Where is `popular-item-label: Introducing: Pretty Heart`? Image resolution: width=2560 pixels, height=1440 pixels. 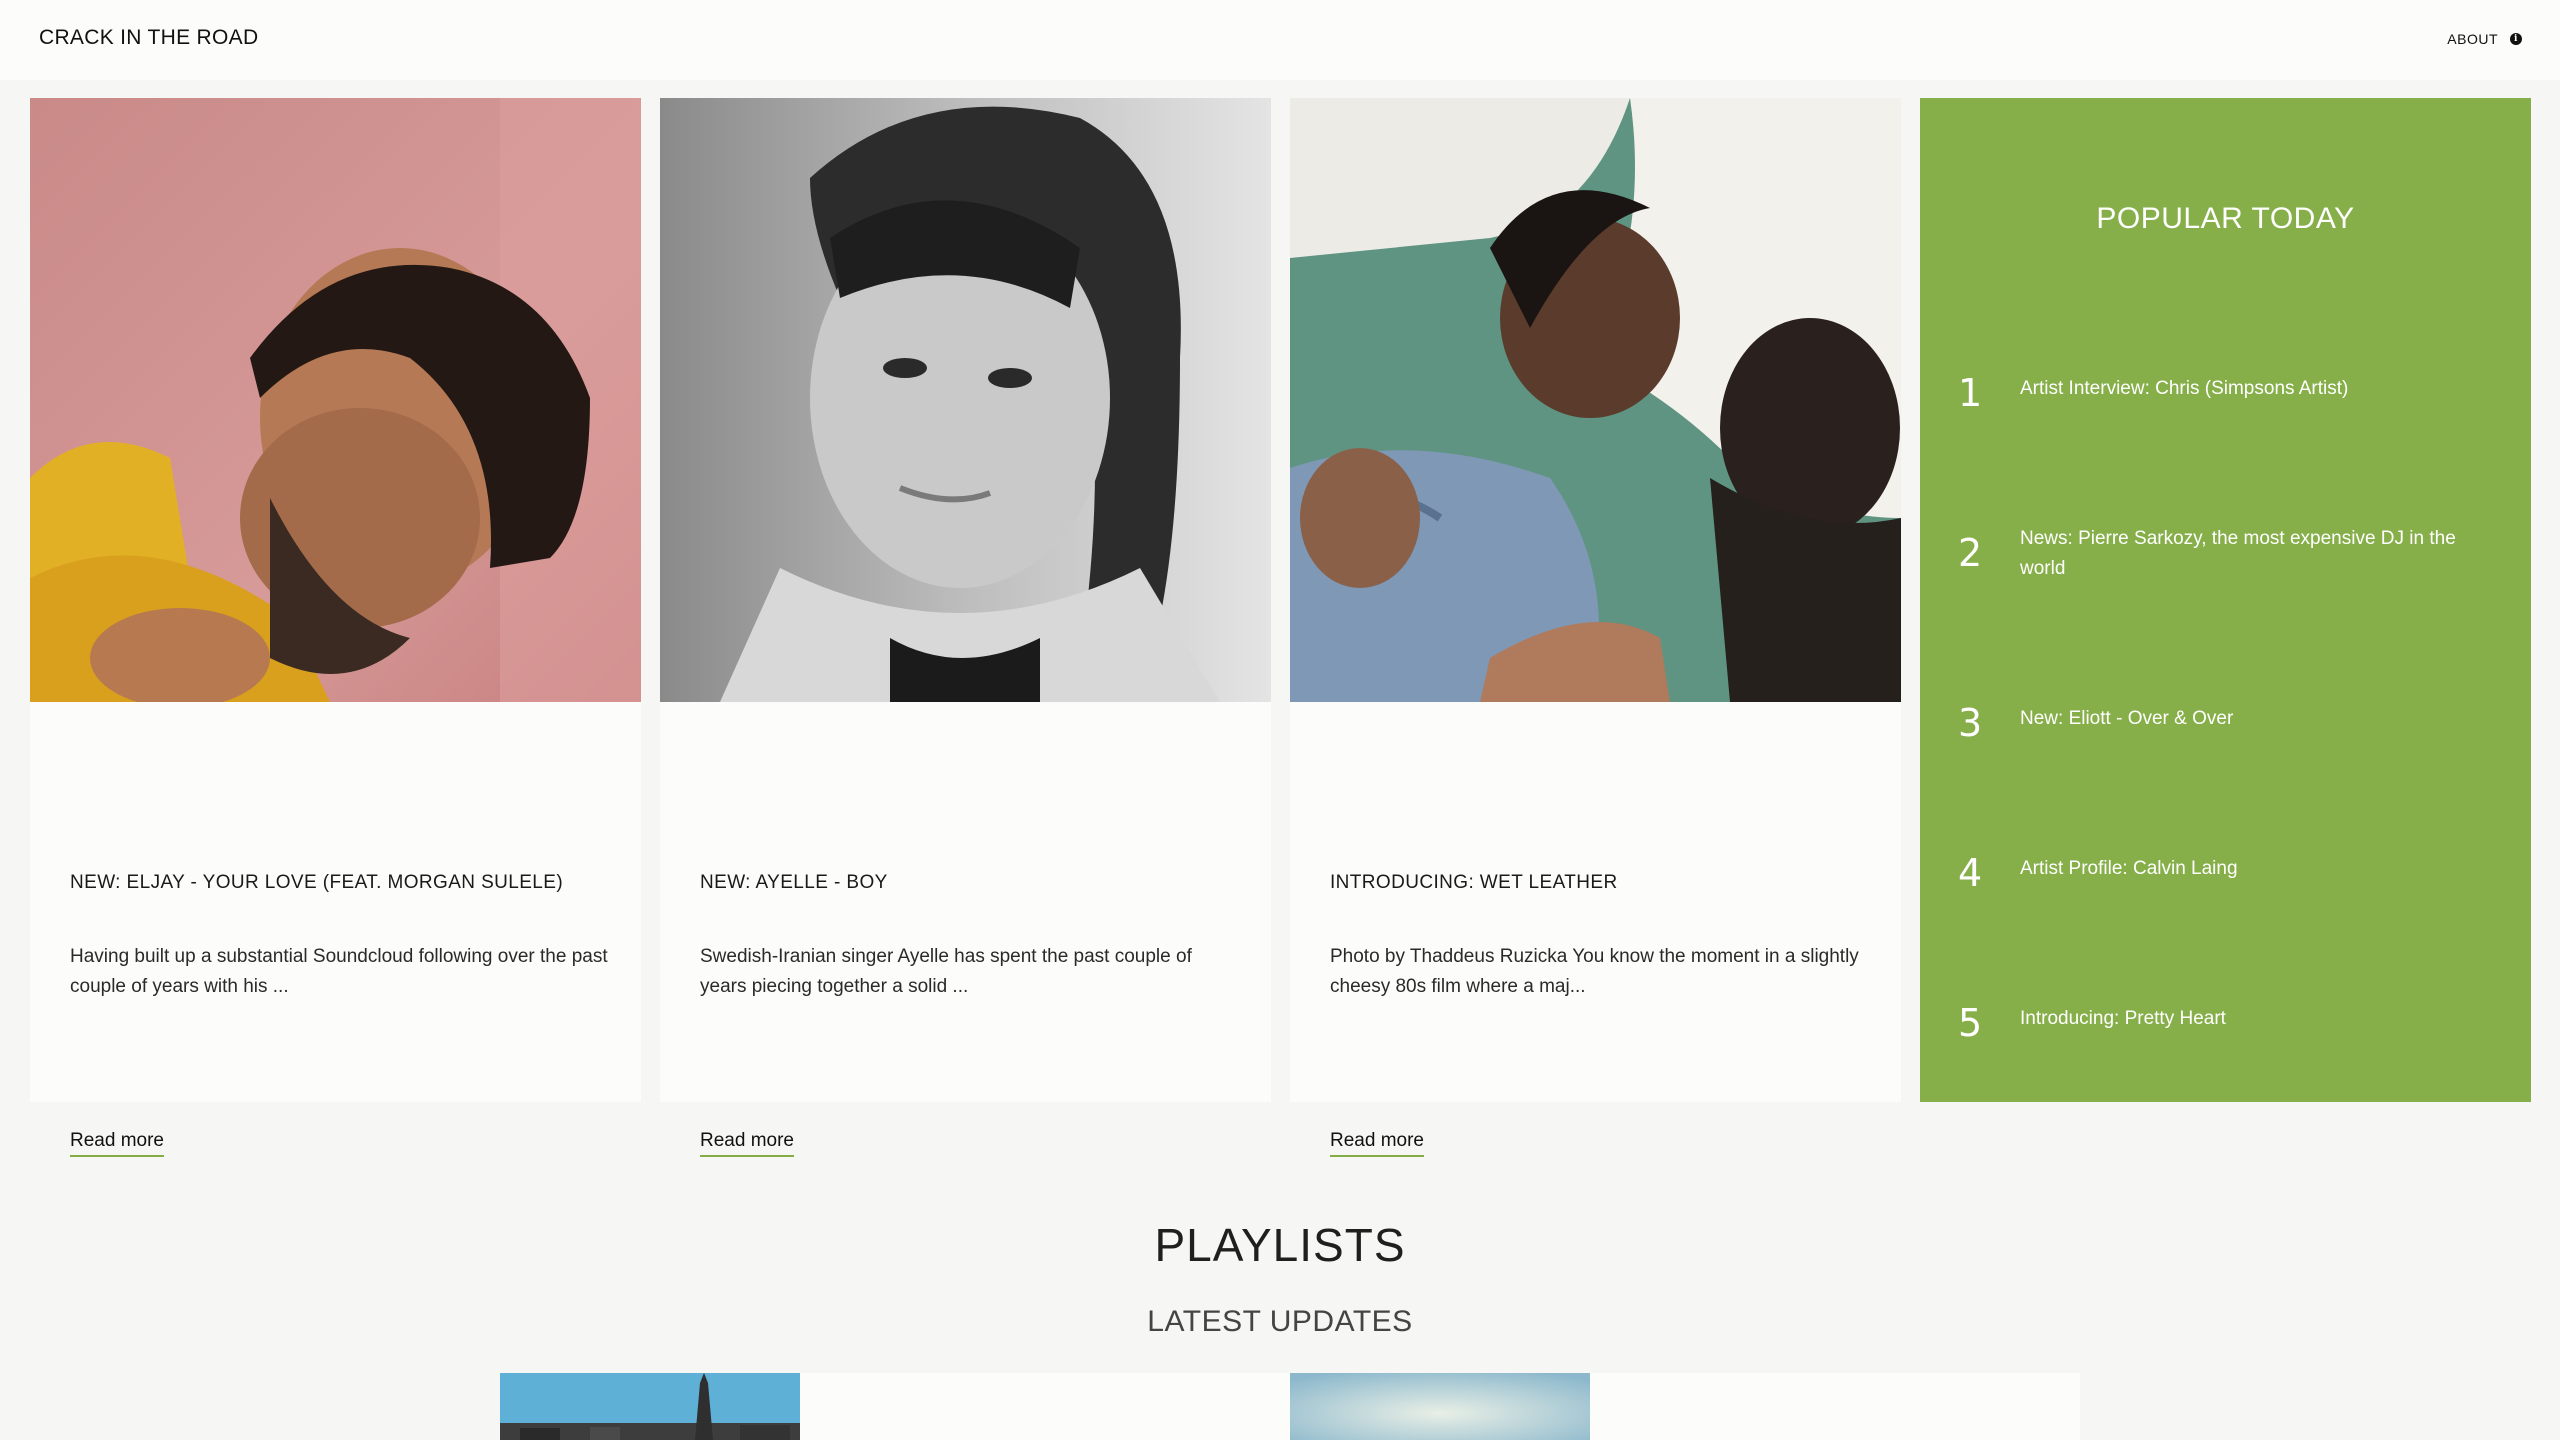 popular-item-label: Introducing: Pretty Heart is located at coordinates (2259, 1023).